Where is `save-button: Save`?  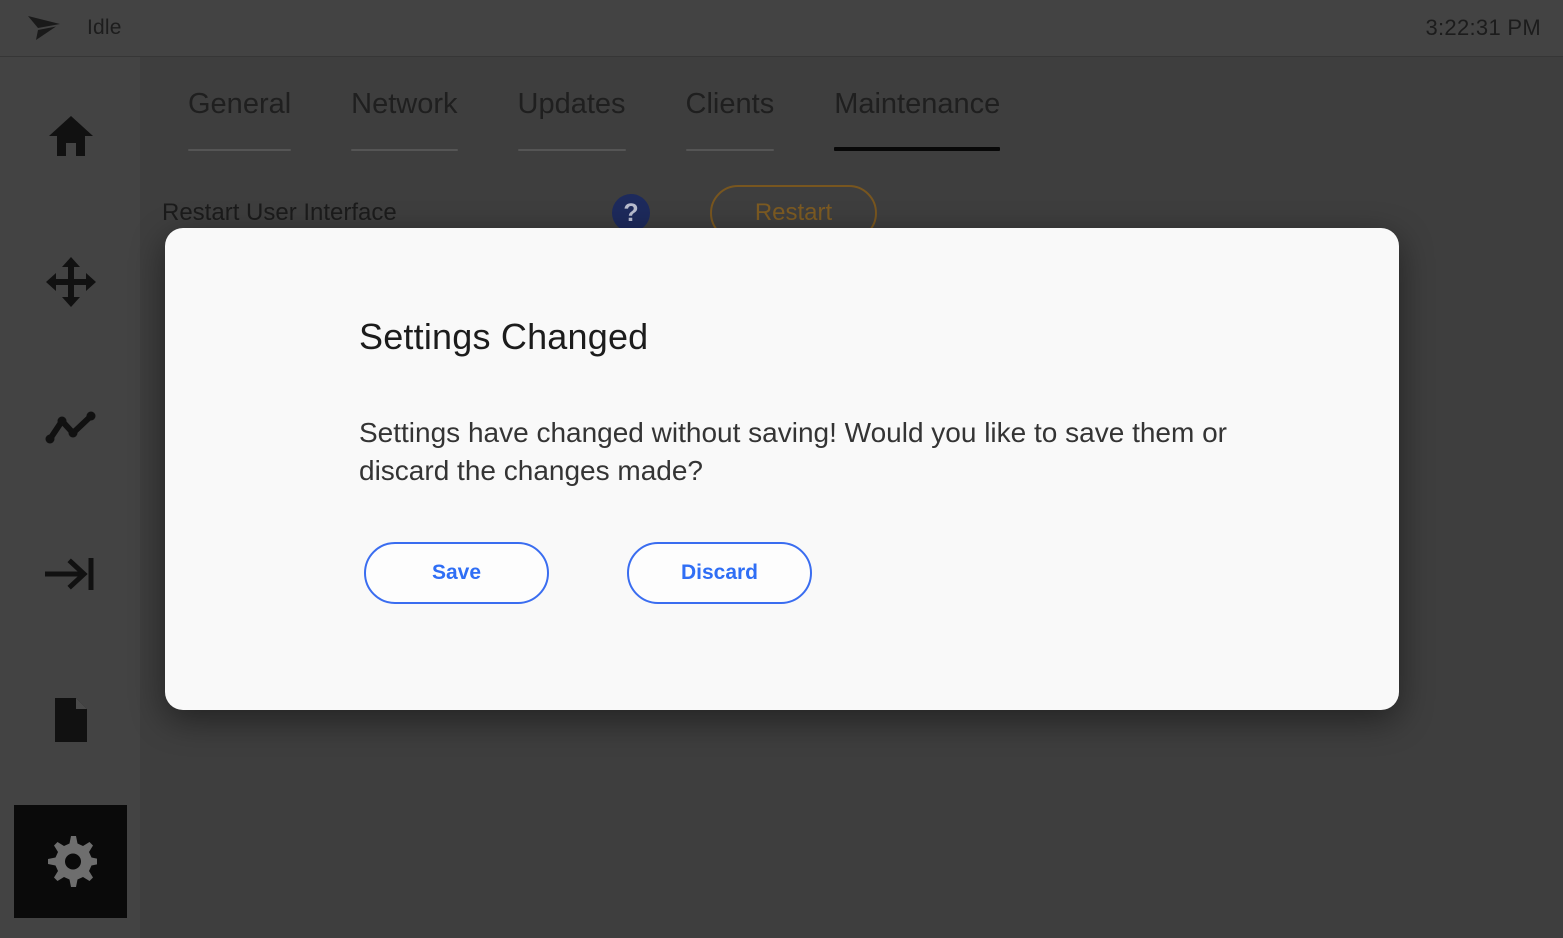
save-button: Save is located at coordinates (456, 573).